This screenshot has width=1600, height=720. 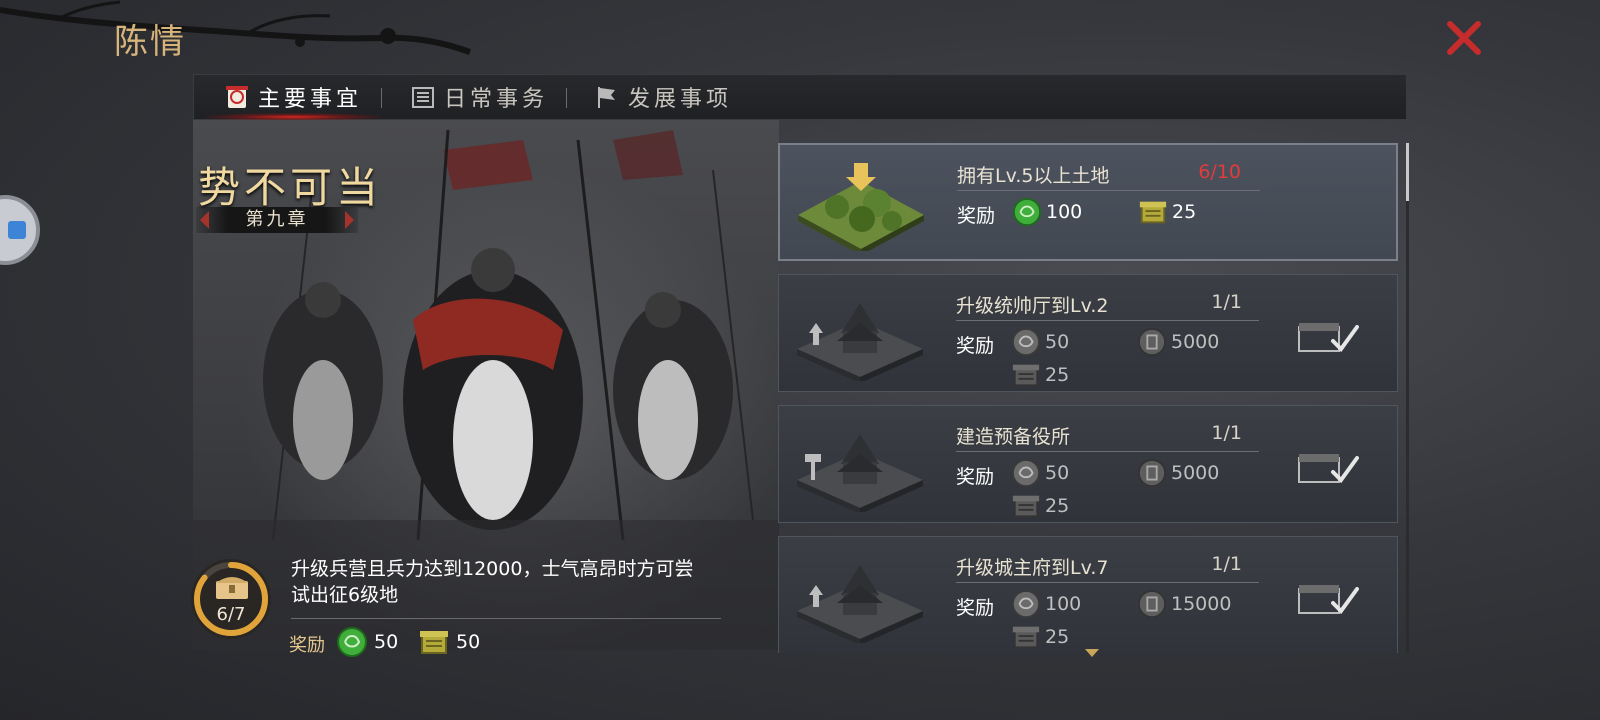 What do you see at coordinates (861, 207) in the screenshot?
I see `land-tile-icon` at bounding box center [861, 207].